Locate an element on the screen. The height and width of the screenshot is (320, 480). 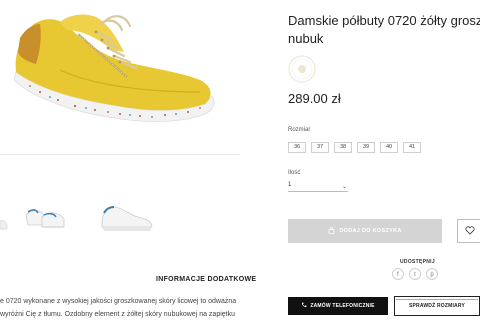
share-label: UDOSTĘPNIJ is located at coordinates (417, 262).